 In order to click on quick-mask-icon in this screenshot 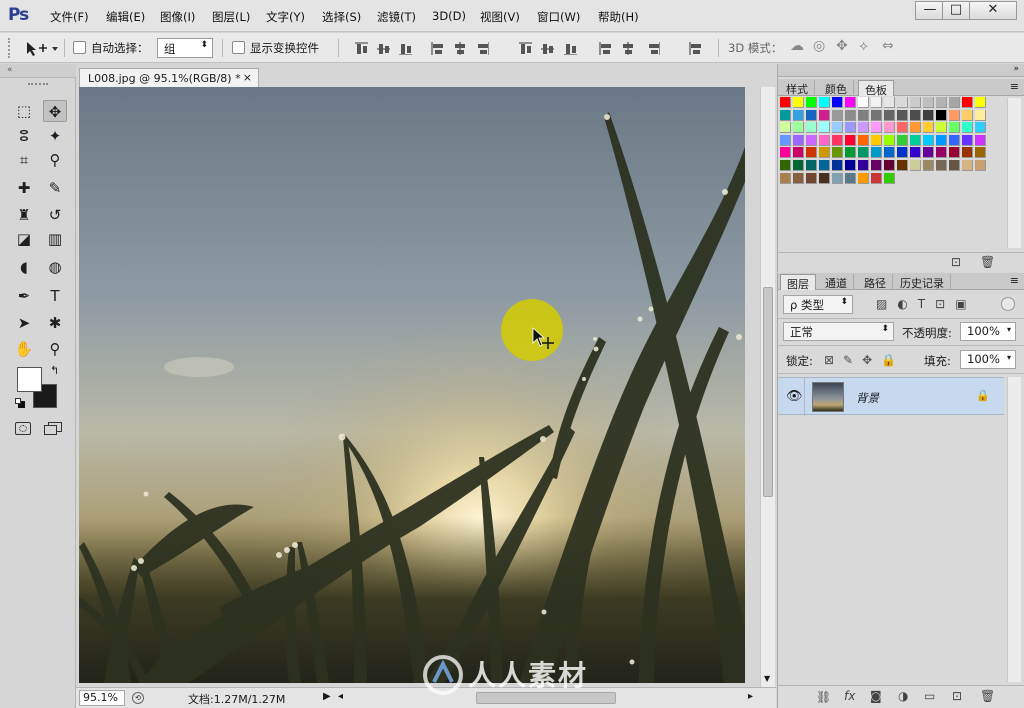, I will do `click(23, 428)`.